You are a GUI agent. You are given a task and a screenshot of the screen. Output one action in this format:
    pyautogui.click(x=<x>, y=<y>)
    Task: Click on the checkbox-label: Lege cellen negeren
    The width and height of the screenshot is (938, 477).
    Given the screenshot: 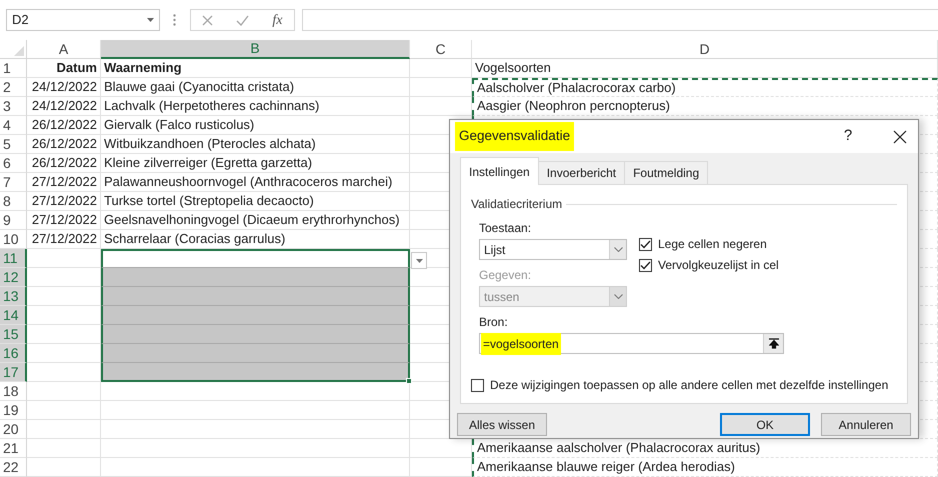 What is the action you would take?
    pyautogui.click(x=712, y=244)
    